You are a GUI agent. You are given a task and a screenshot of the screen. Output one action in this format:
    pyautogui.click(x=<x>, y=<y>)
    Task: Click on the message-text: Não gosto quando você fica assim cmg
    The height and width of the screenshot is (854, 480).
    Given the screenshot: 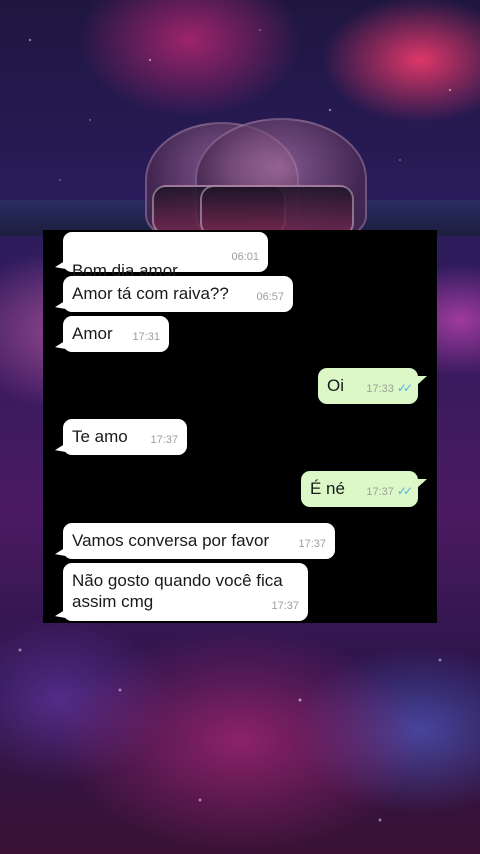 What is the action you would take?
    pyautogui.click(x=177, y=591)
    